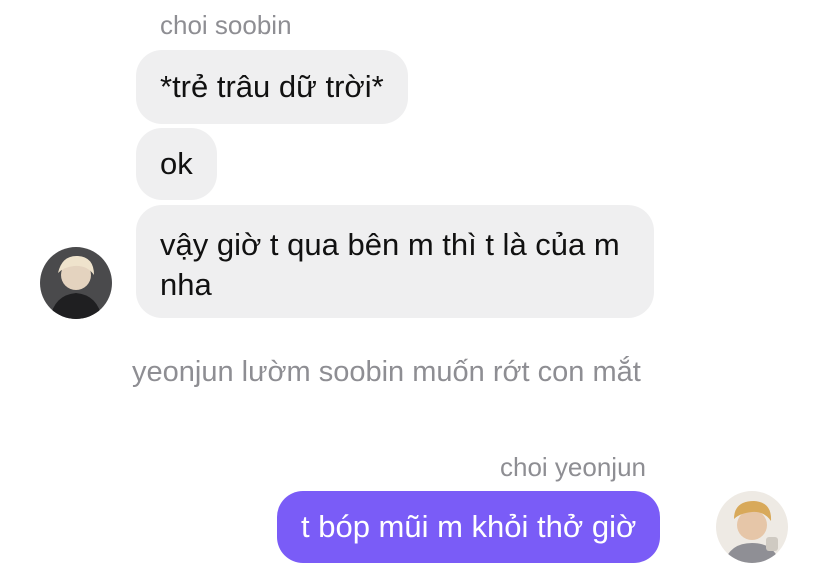 The image size is (828, 580). I want to click on incoming-message-bubble: ok, so click(176, 164).